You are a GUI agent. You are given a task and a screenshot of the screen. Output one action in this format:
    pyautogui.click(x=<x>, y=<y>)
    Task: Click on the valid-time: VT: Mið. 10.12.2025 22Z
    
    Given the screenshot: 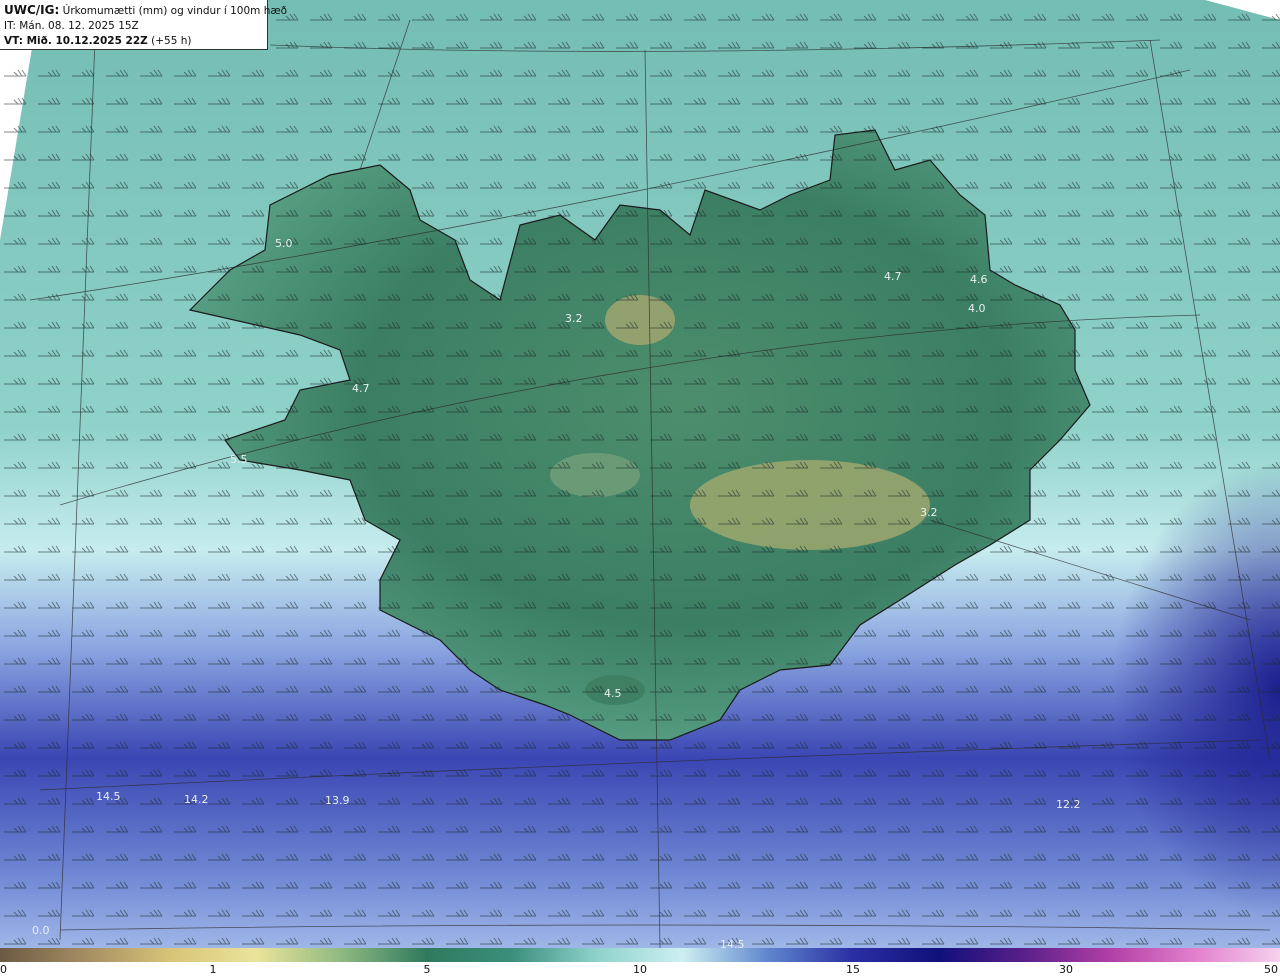 What is the action you would take?
    pyautogui.click(x=76, y=41)
    